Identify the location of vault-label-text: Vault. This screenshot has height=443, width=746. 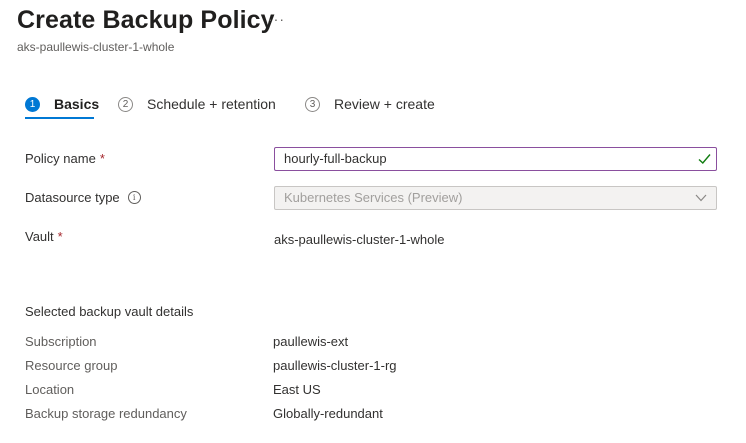
(39, 236).